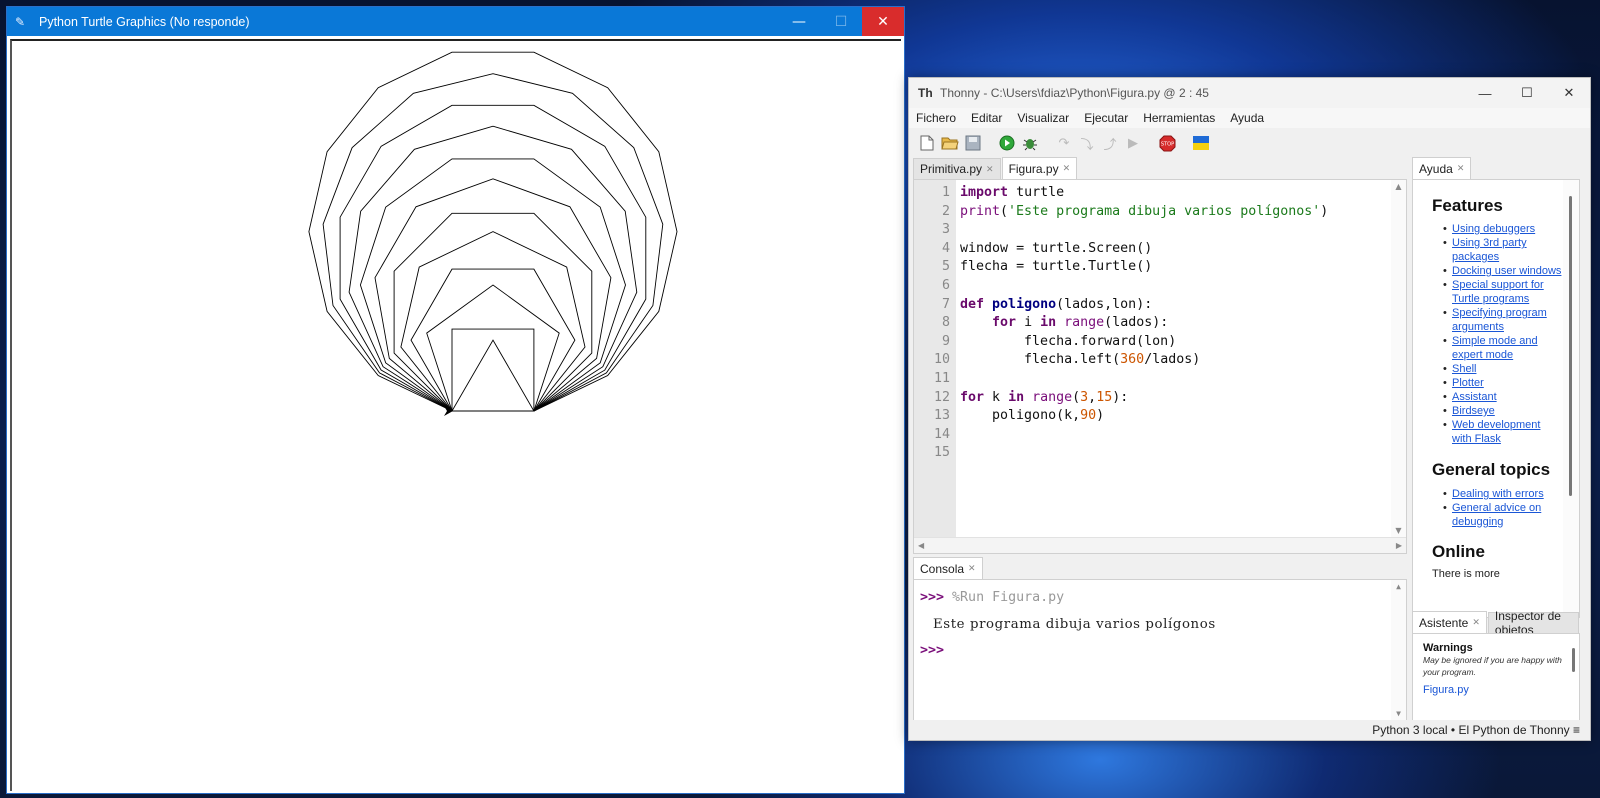 This screenshot has width=1600, height=798. I want to click on help-link: Specifying program arguments, so click(1502, 320).